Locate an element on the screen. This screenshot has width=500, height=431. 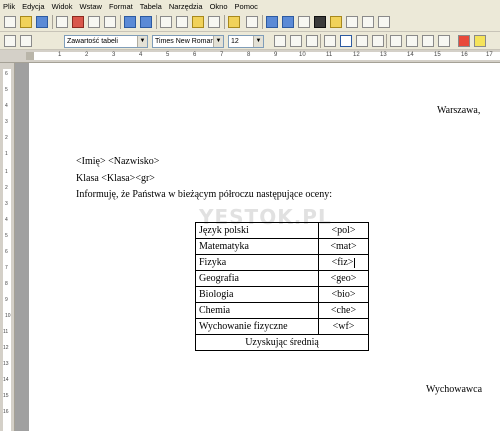
align-center-icon is located at coordinates (346, 41).